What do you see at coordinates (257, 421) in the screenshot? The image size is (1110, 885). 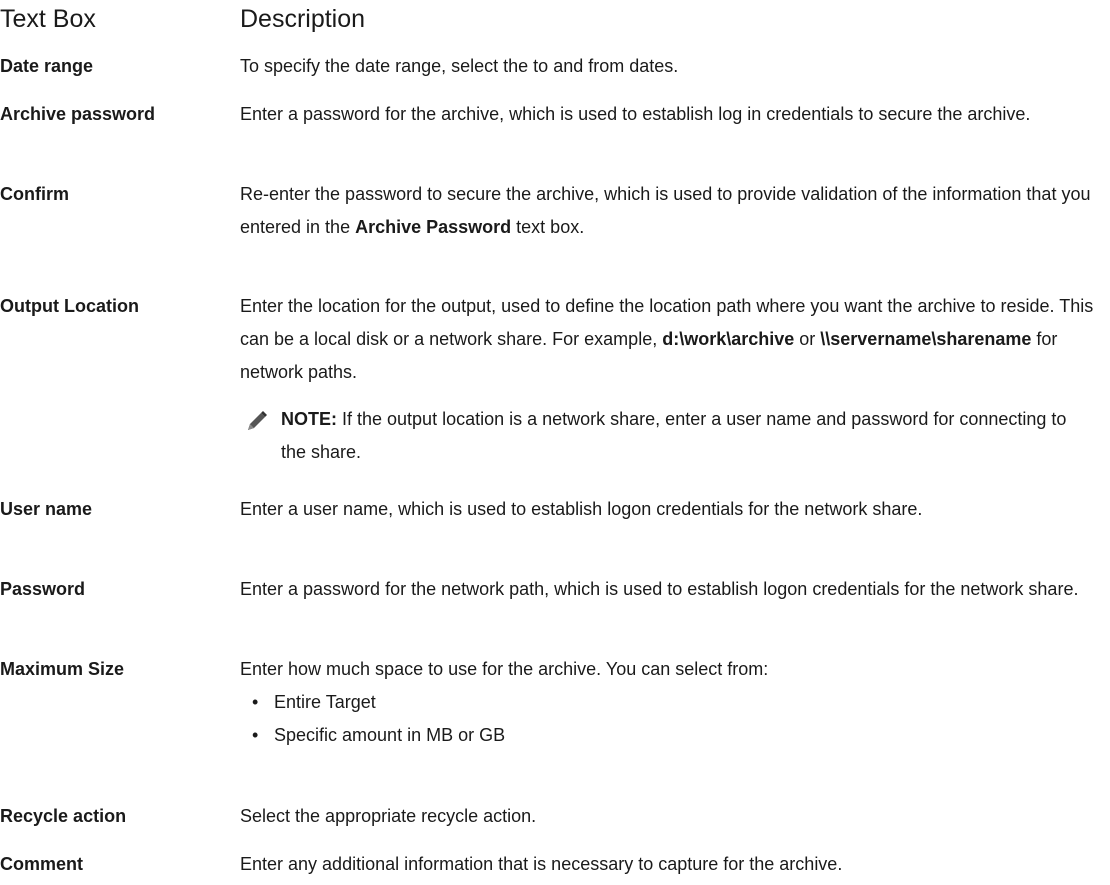 I see `pencil-note-icon` at bounding box center [257, 421].